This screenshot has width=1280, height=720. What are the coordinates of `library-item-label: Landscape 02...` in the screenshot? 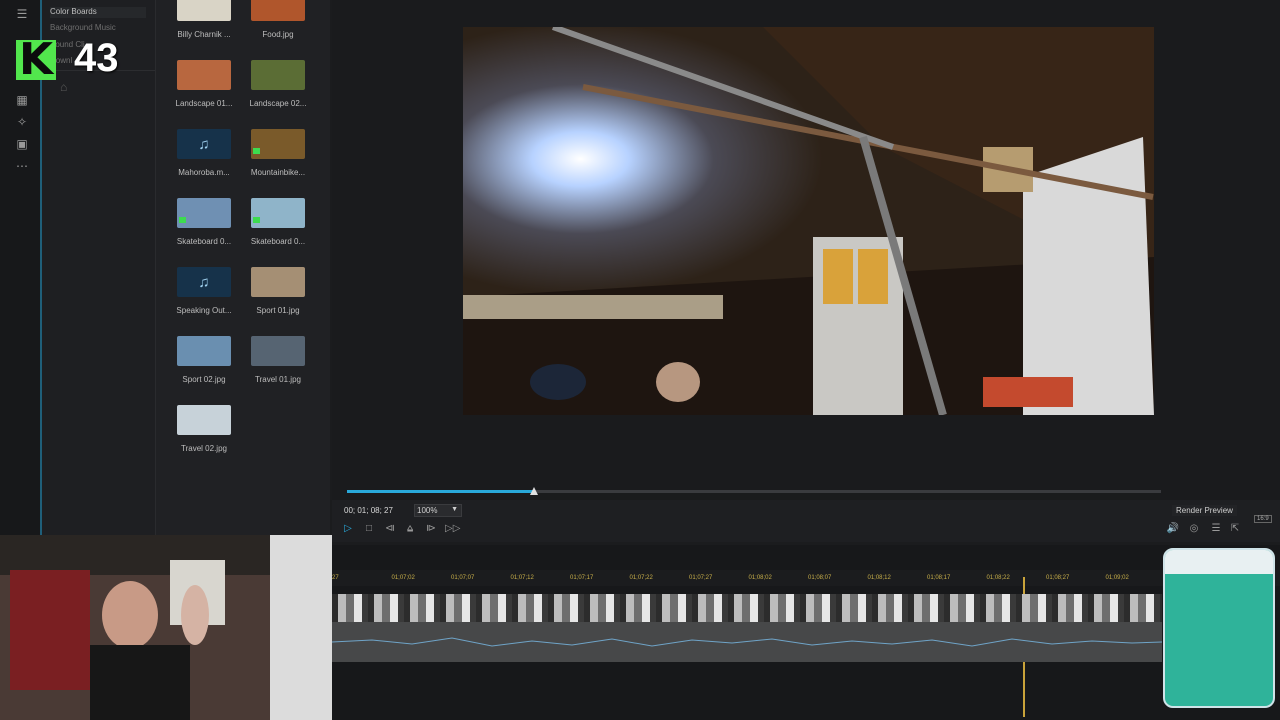 It's located at (278, 103).